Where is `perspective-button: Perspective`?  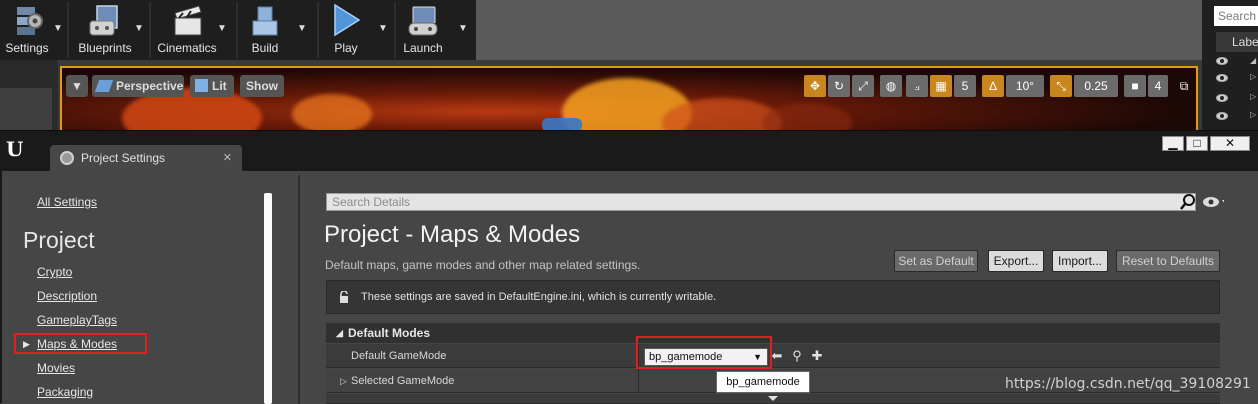 perspective-button: Perspective is located at coordinates (138, 86).